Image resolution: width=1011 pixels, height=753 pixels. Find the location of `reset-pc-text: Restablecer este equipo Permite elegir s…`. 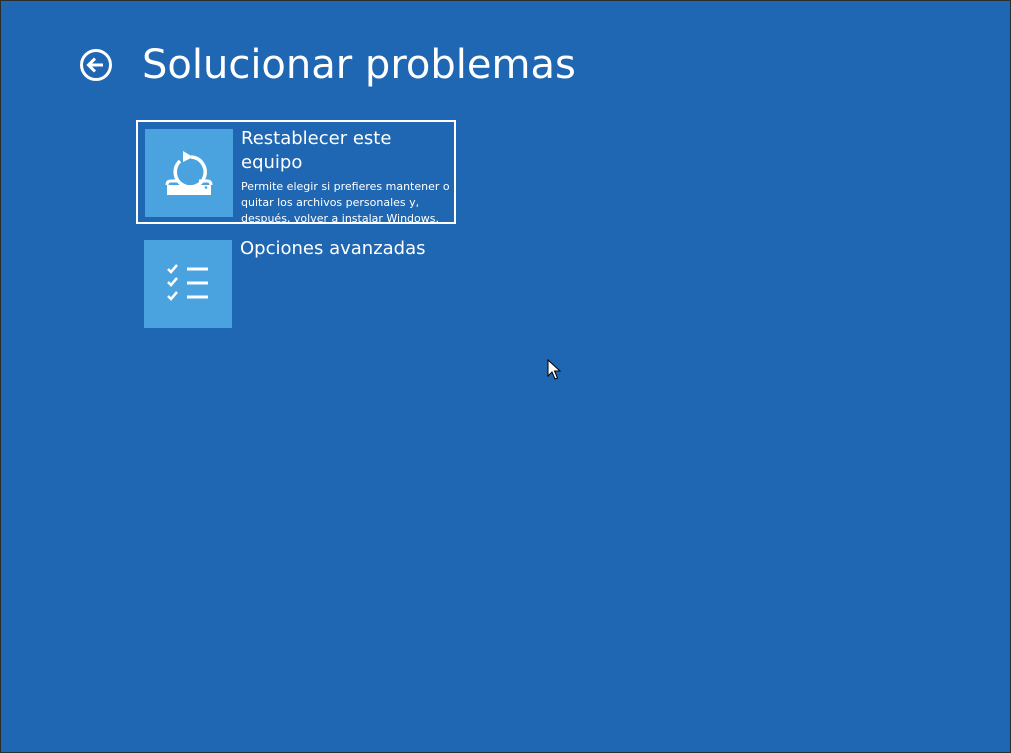

reset-pc-text: Restablecer este equipo Permite elegir s… is located at coordinates (346, 177).